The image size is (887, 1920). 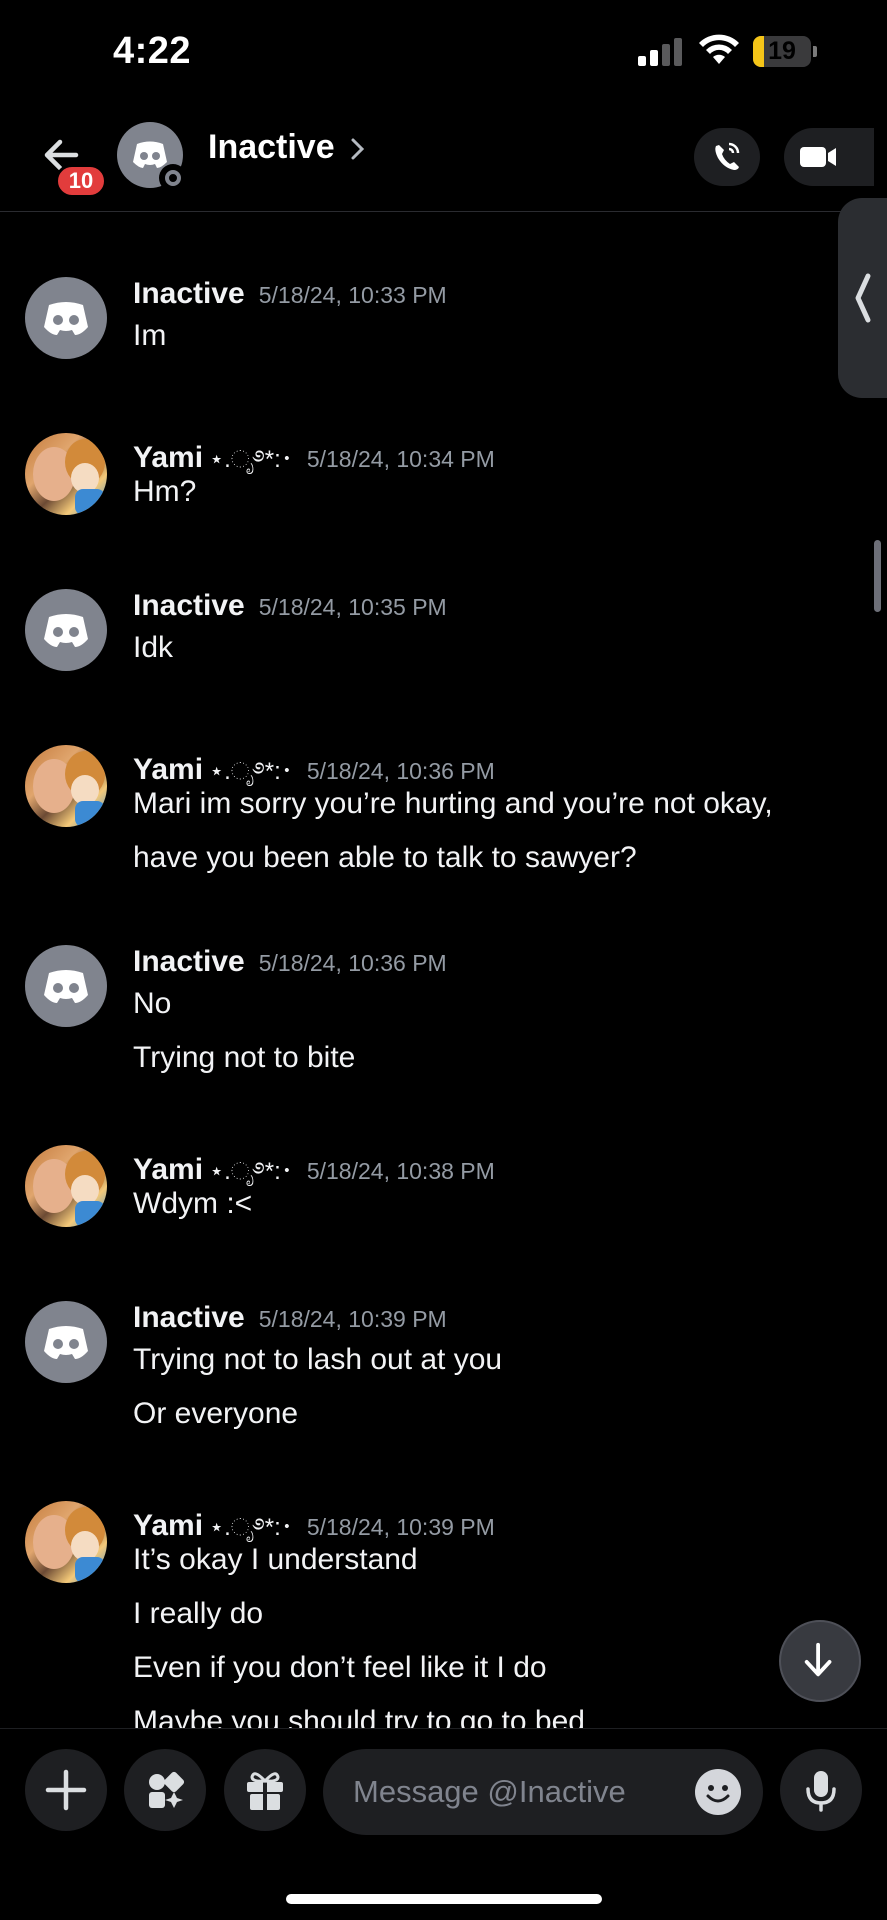 I want to click on message-text: Trying not to bite, so click(x=244, y=1058).